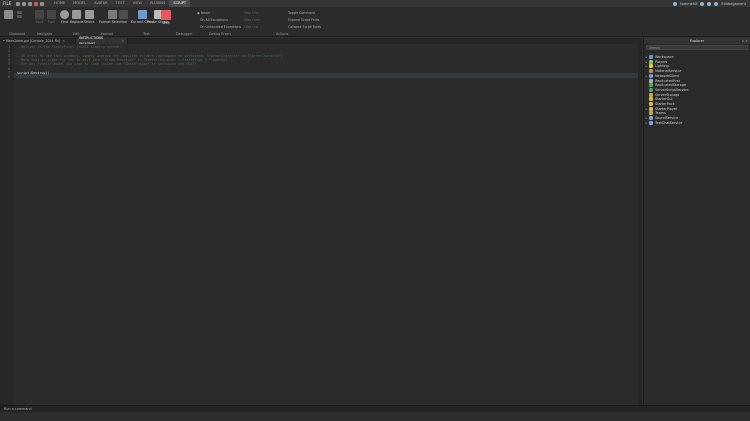  What do you see at coordinates (664, 99) in the screenshot?
I see `explorer-item-label: StarterGui` at bounding box center [664, 99].